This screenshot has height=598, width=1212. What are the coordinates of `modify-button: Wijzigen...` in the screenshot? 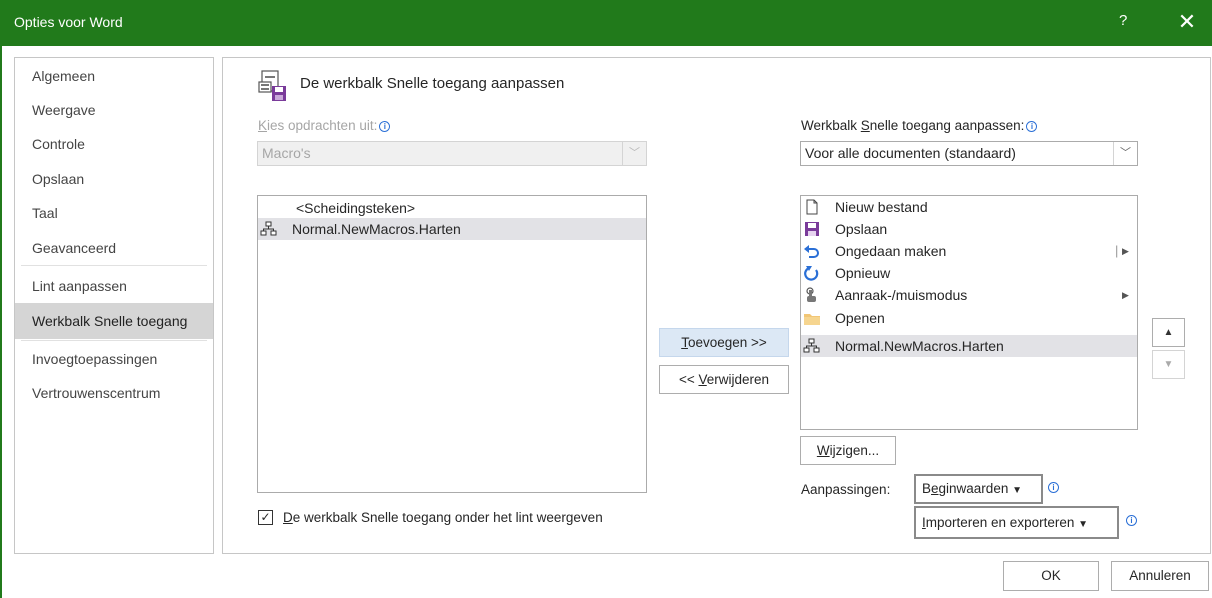 It's located at (848, 450).